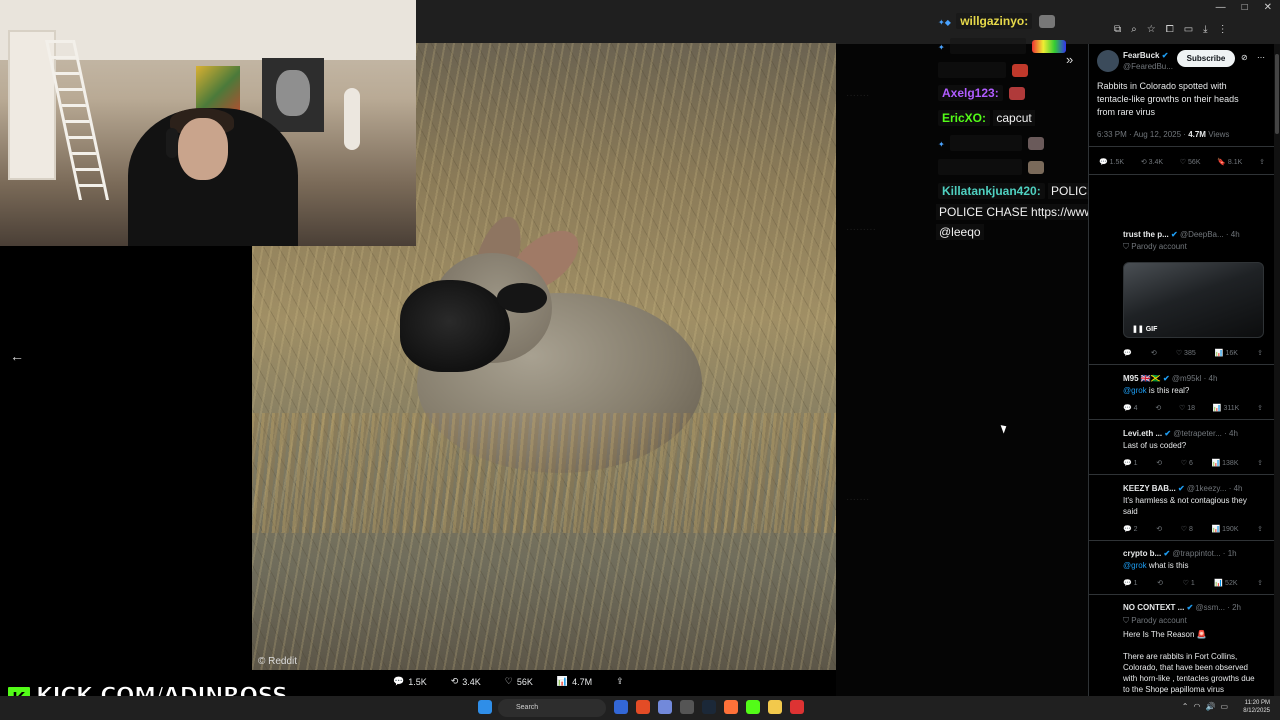  What do you see at coordinates (1244, 57) in the screenshot?
I see `grok-icon: ⊘` at bounding box center [1244, 57].